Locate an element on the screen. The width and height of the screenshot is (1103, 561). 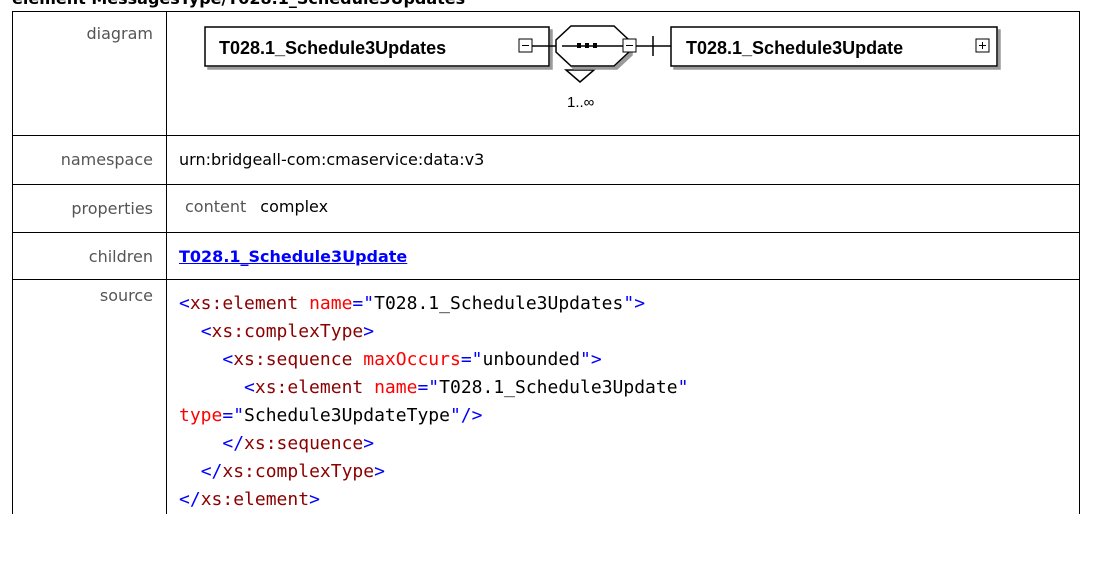
source-line-3: <xs:sequence maxOccurs="unbounded"> is located at coordinates (412, 359).